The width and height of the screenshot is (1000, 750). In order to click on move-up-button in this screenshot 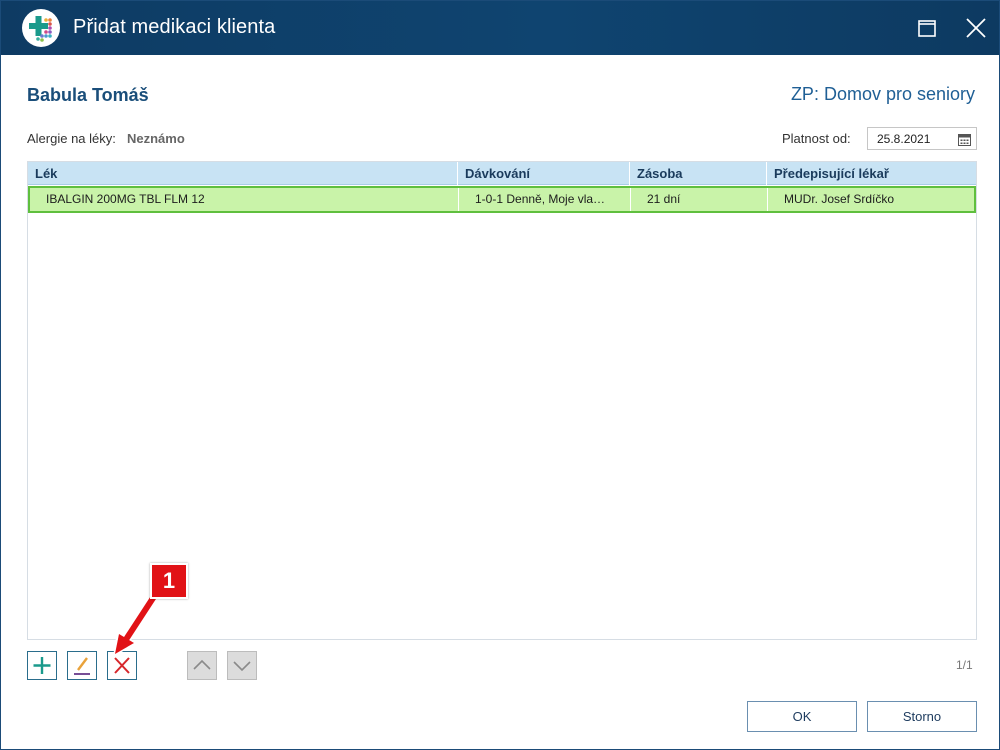, I will do `click(202, 665)`.